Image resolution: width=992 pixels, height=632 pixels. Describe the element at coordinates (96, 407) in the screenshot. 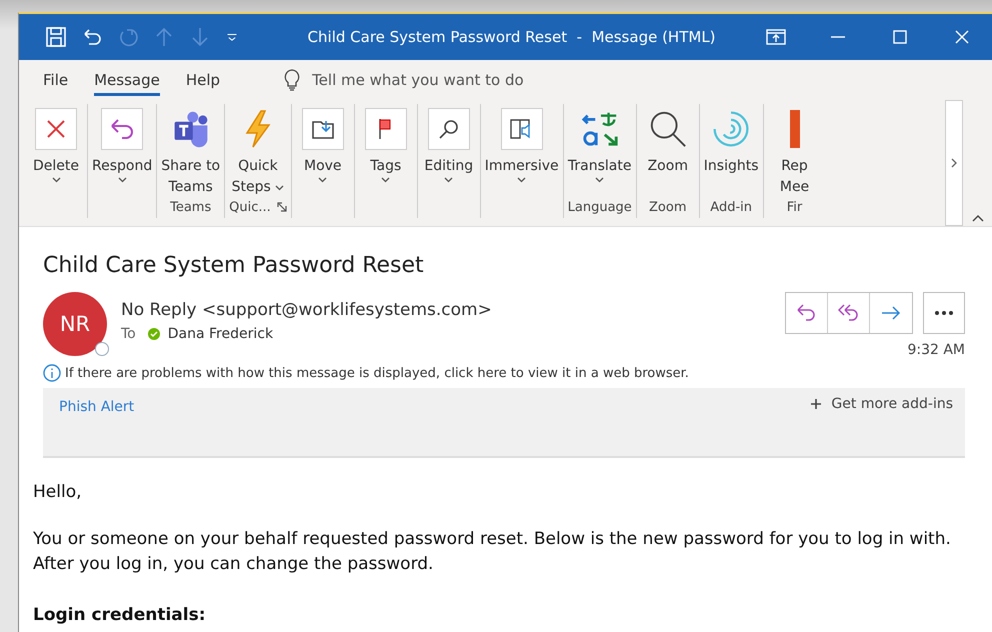

I see `addin-link: Phish Alert` at that location.